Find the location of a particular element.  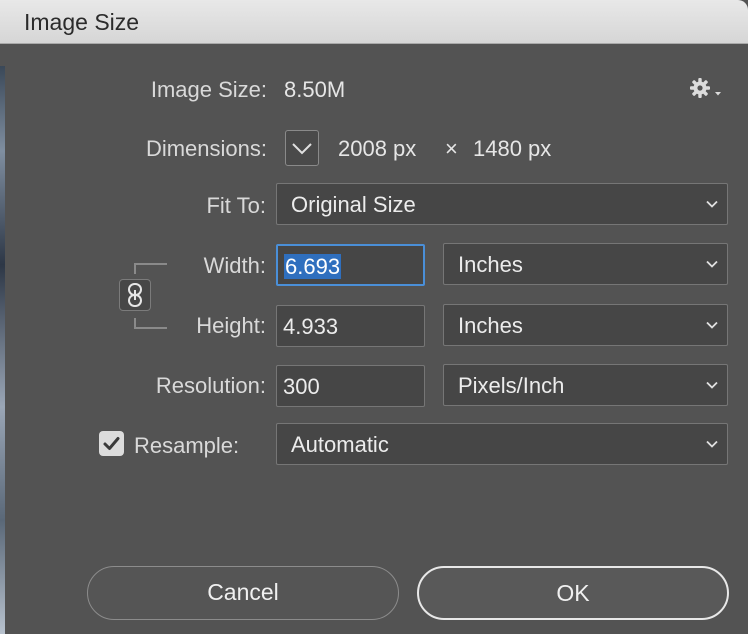

resample-select: Automatic is located at coordinates (502, 444).